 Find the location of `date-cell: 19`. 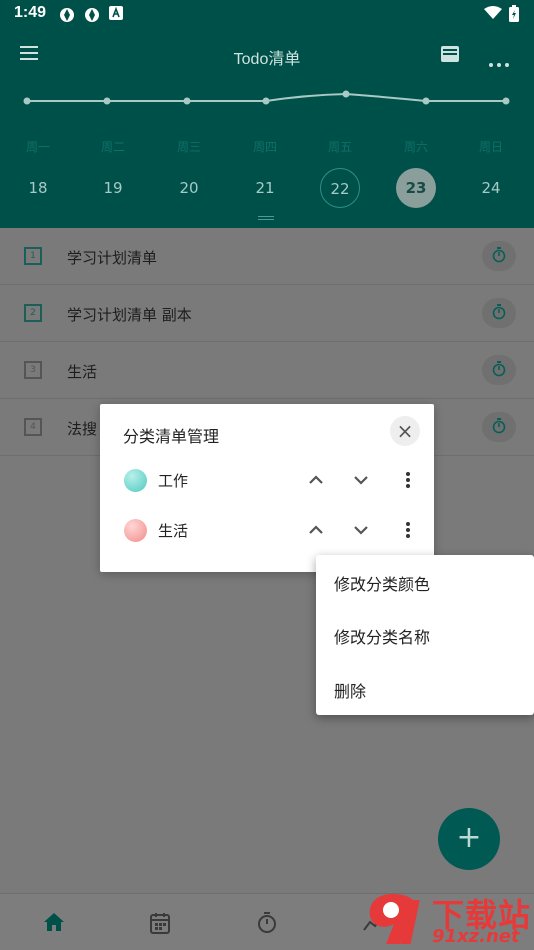

date-cell: 19 is located at coordinates (113, 188).